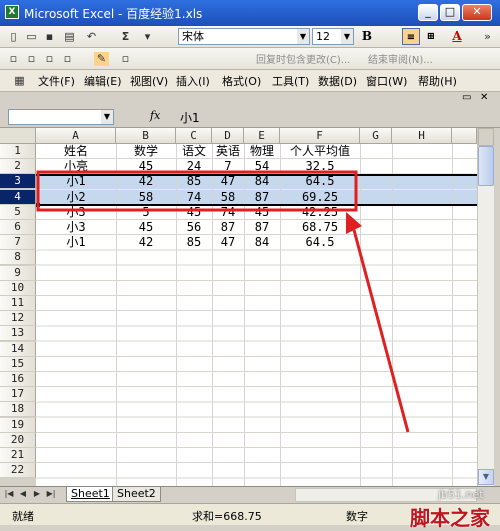  What do you see at coordinates (228, 136) in the screenshot?
I see `column-header-d: D` at bounding box center [228, 136].